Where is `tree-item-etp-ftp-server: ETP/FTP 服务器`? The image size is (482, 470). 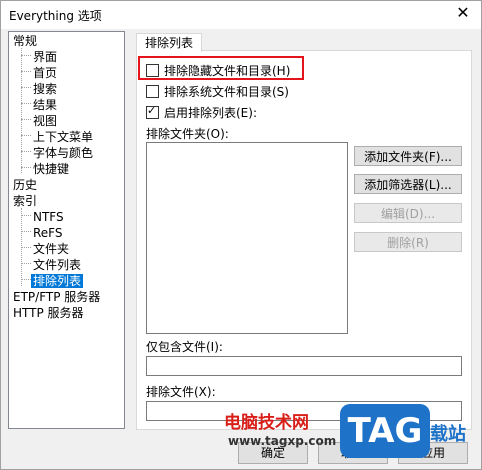
tree-item-etp-ftp-server: ETP/FTP 服务器 is located at coordinates (56, 297).